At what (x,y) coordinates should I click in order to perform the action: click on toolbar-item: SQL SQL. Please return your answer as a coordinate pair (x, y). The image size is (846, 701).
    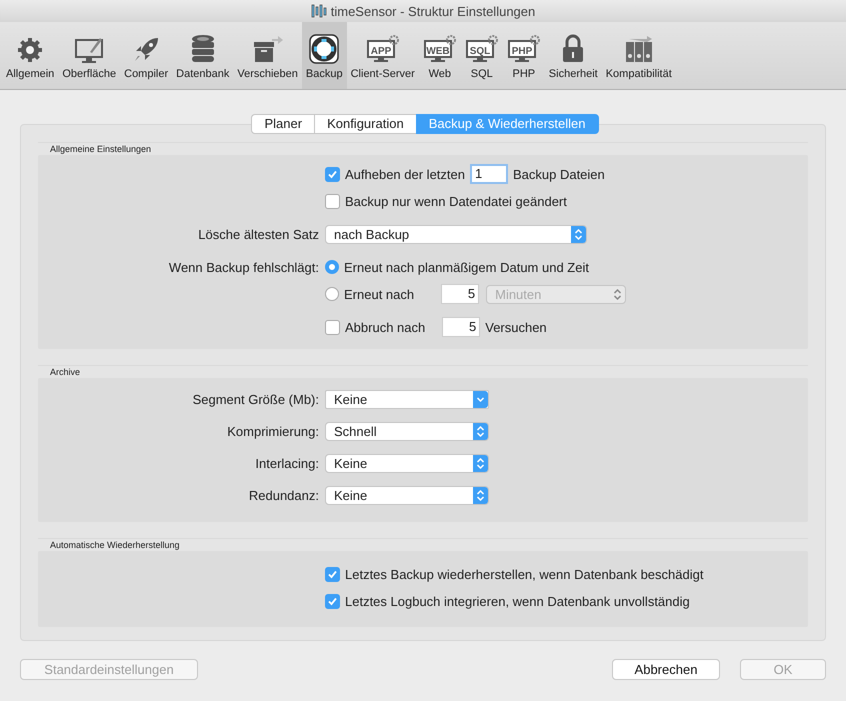
    Looking at the image, I should click on (481, 55).